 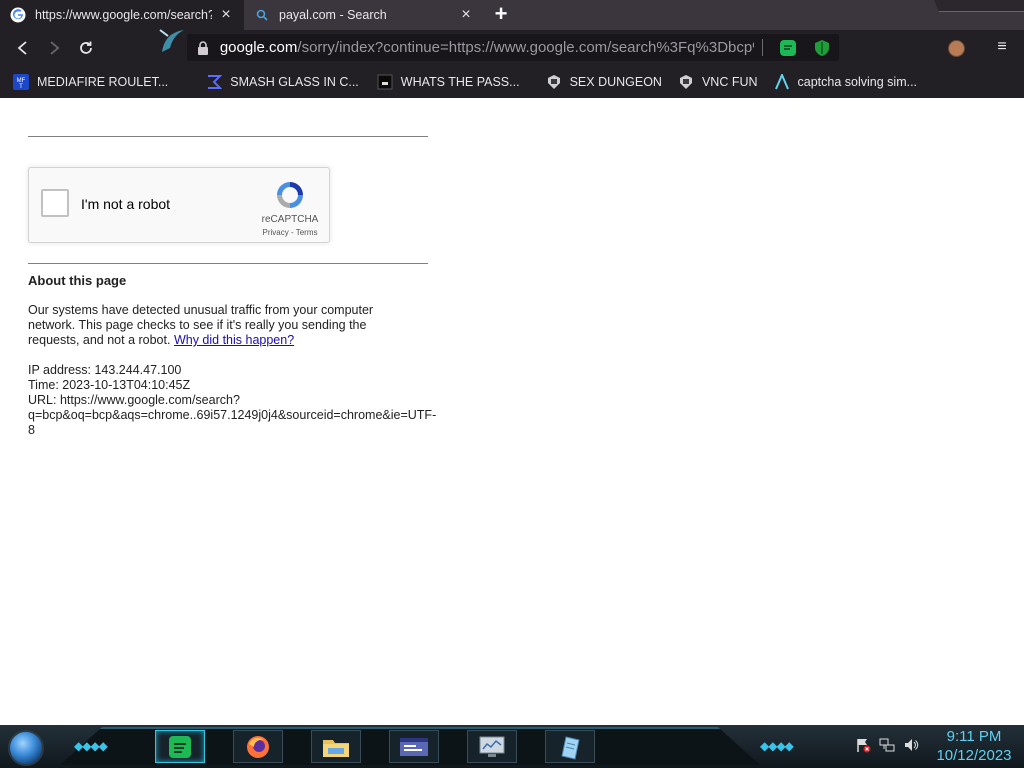 I want to click on clock-time: 9:11 PM, so click(x=974, y=736).